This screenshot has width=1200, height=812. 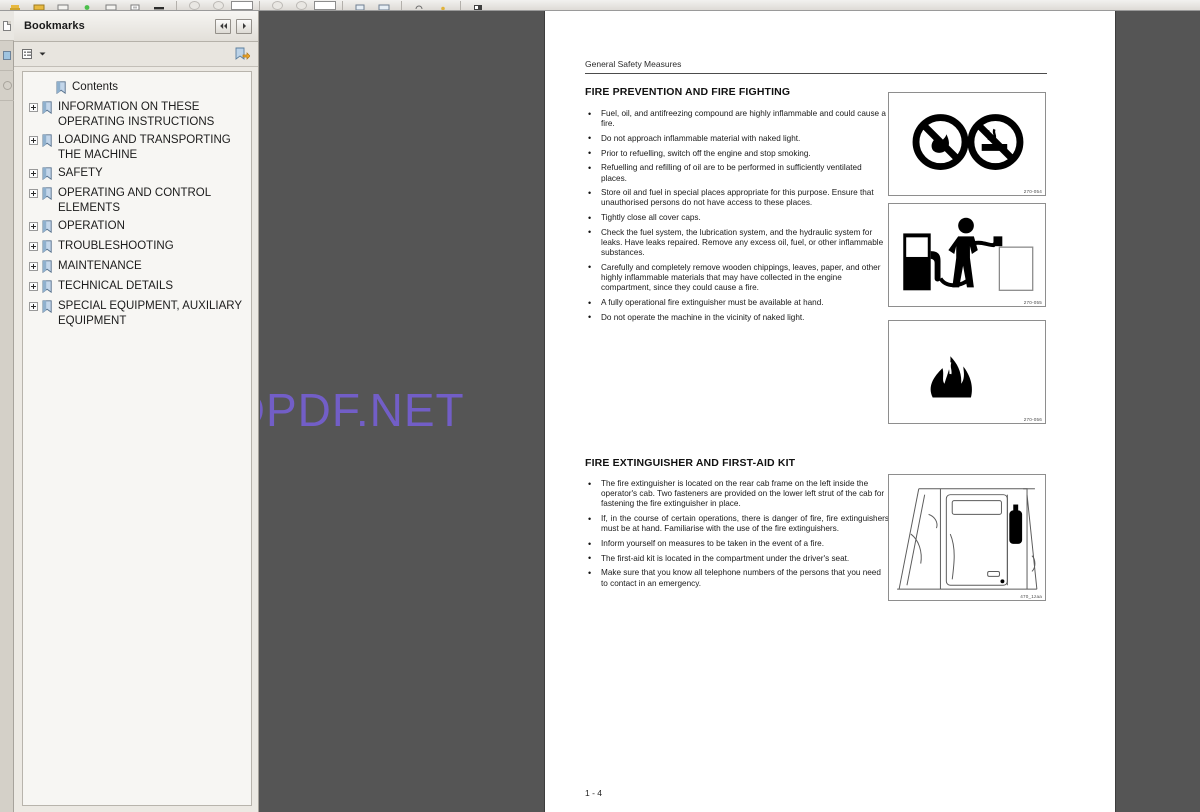 I want to click on no-open-flame-no-smoking-figure: 270-054, so click(x=967, y=144).